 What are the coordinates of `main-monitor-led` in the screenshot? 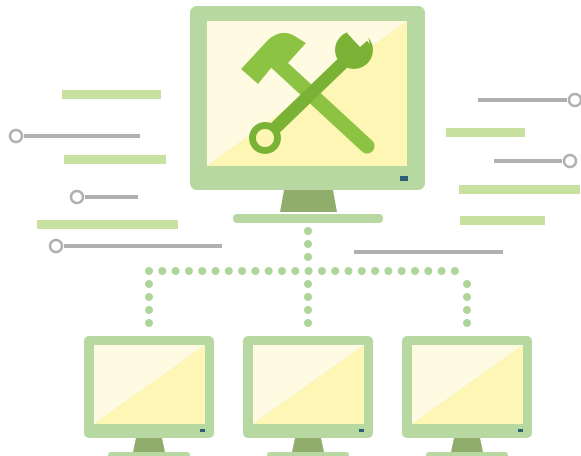 It's located at (404, 178).